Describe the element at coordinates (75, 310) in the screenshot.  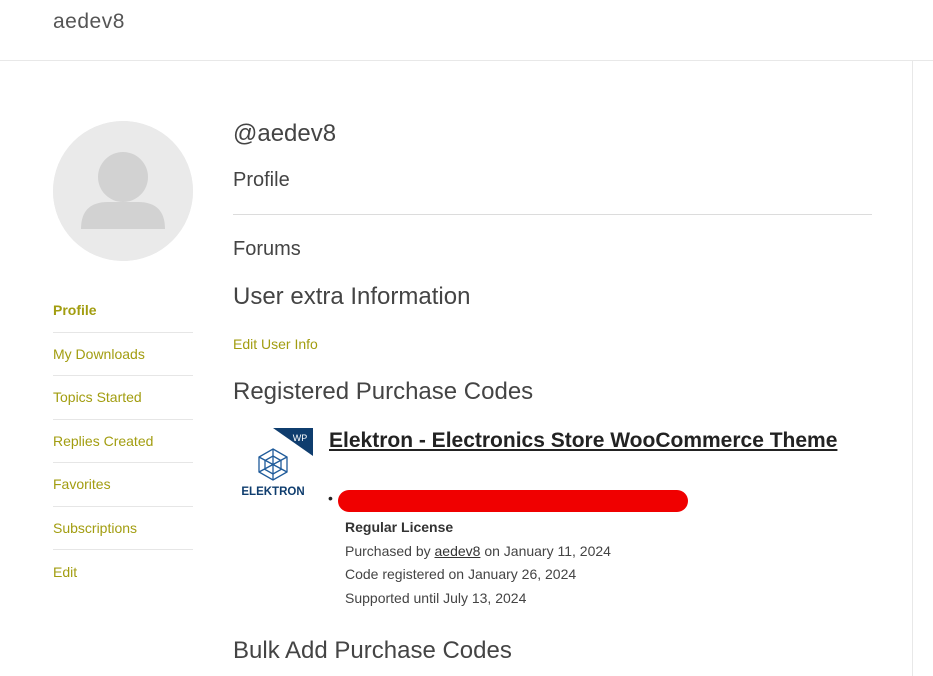
I see `sidebar-item-label: Profile` at that location.